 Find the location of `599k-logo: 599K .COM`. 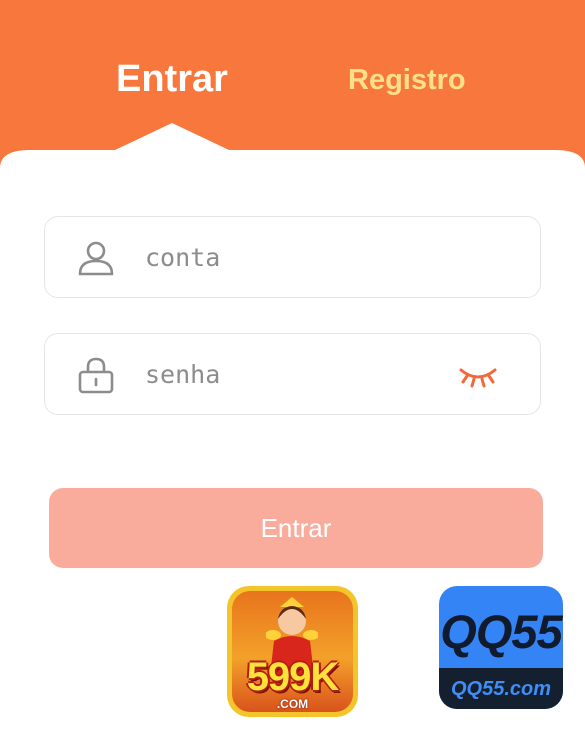

599k-logo: 599K .COM is located at coordinates (292, 651).